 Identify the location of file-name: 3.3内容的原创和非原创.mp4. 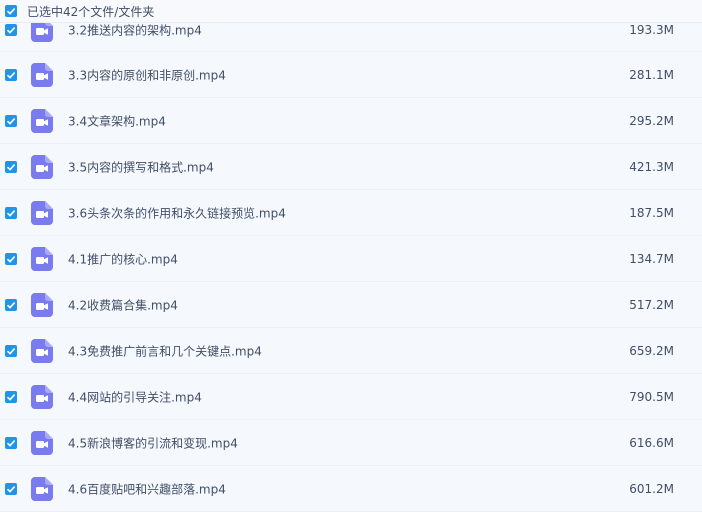
(147, 74).